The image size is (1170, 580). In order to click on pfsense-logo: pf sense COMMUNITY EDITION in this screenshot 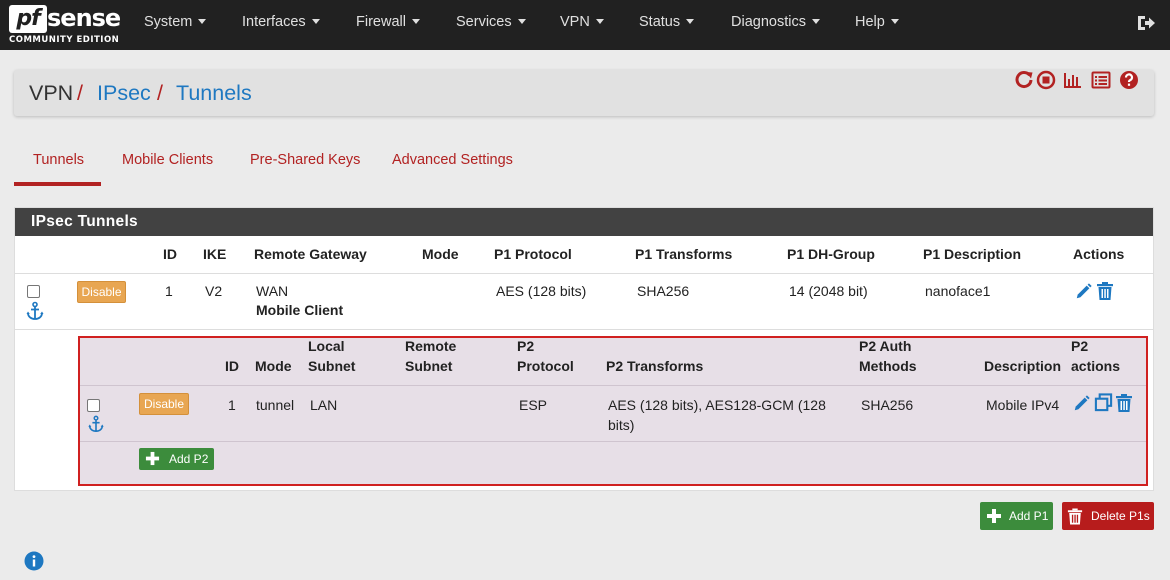, I will do `click(65, 25)`.